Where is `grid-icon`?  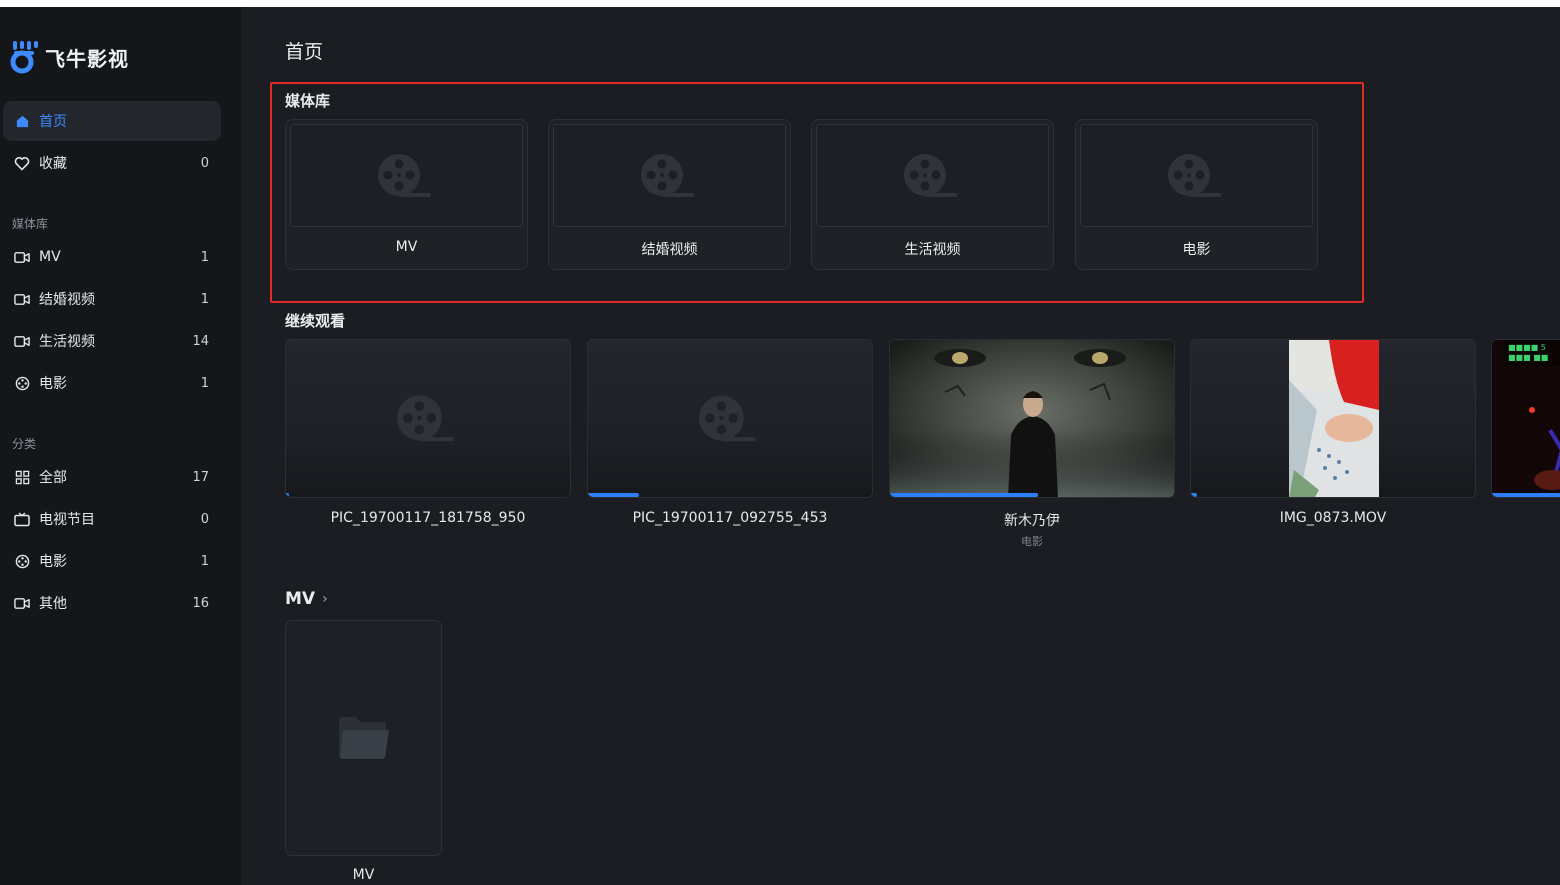 grid-icon is located at coordinates (22, 477).